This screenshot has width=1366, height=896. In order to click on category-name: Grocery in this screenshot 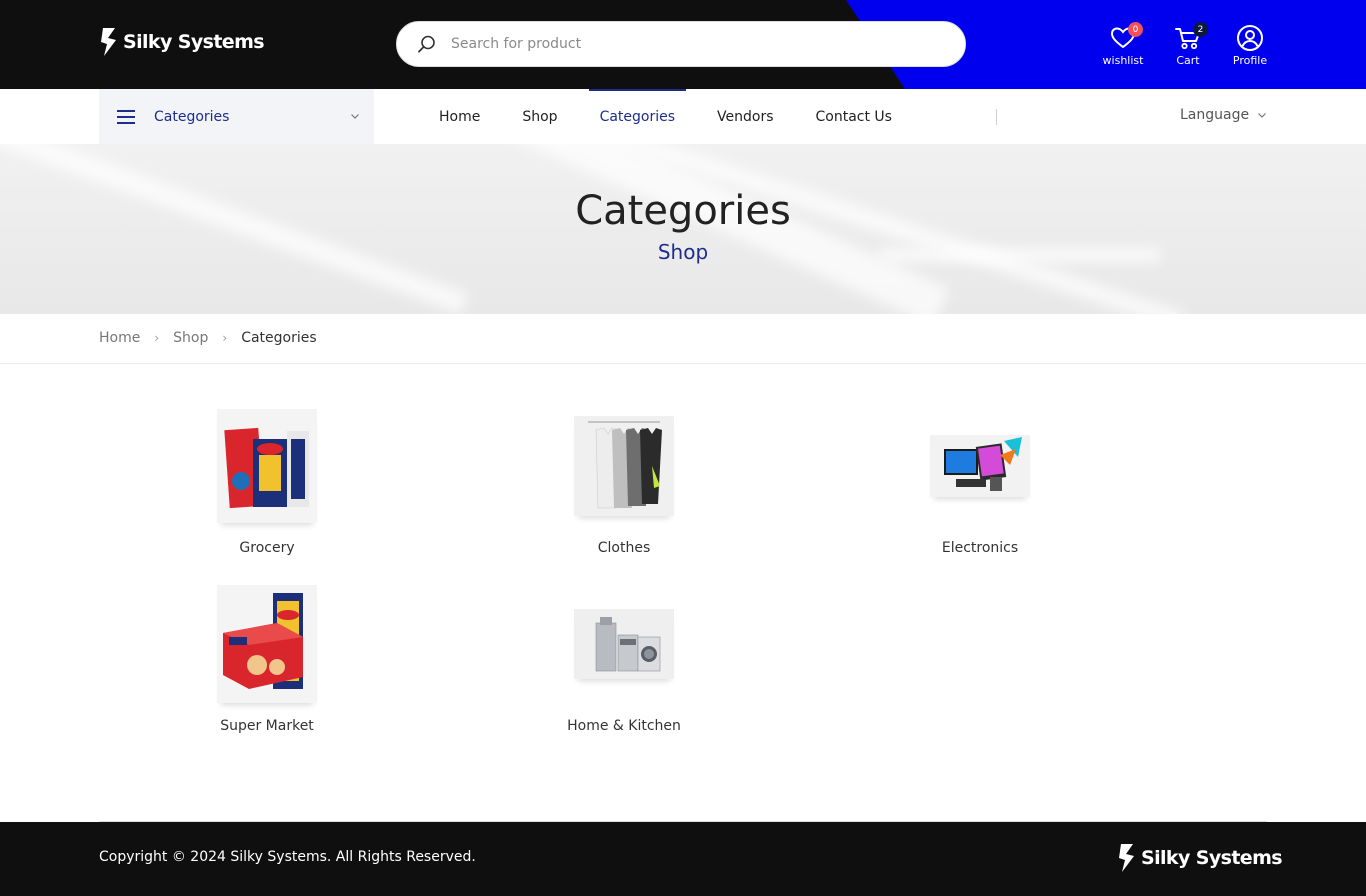, I will do `click(267, 548)`.